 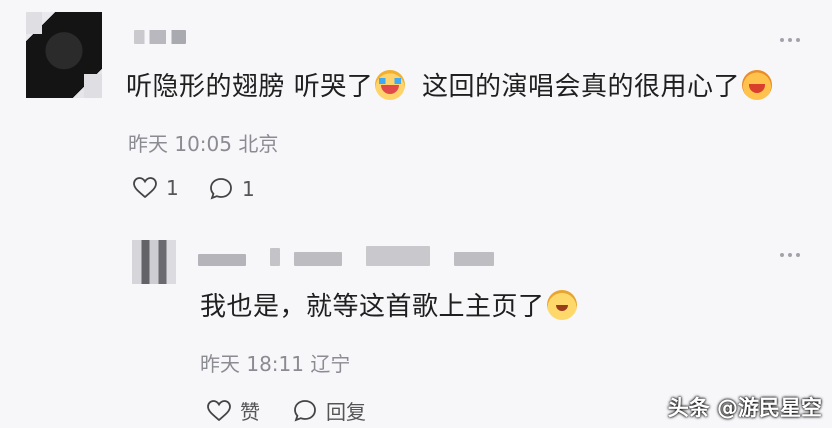 I want to click on commenter-avatar, so click(x=64, y=55).